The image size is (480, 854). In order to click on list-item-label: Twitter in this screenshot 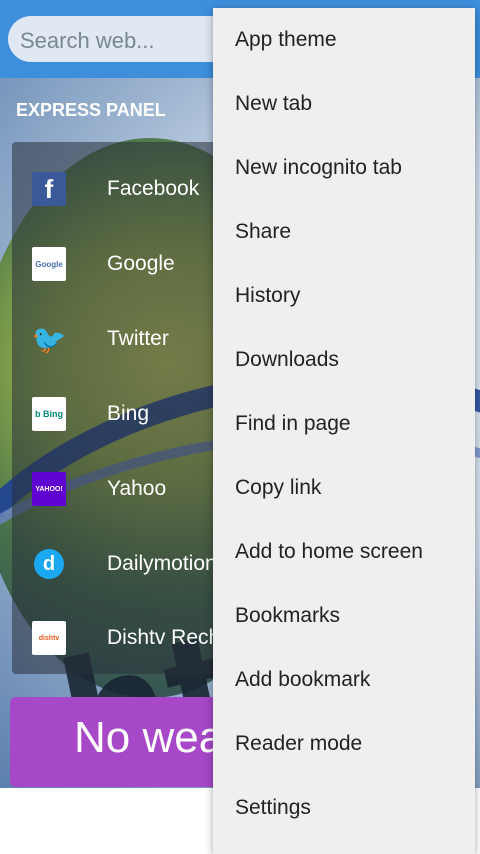, I will do `click(138, 338)`.